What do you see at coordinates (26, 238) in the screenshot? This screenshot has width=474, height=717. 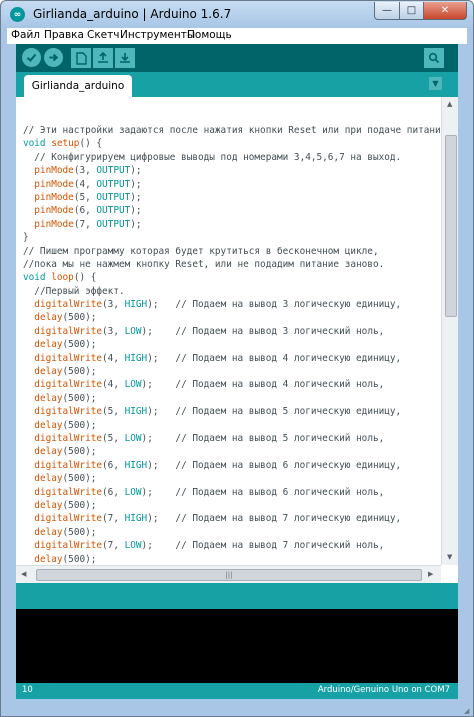 I see `code-line: }` at bounding box center [26, 238].